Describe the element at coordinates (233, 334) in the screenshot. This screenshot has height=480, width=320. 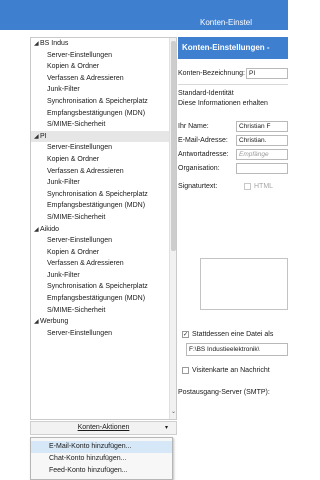
I see `signature-file-label: Stattdessen eine Datei als` at that location.